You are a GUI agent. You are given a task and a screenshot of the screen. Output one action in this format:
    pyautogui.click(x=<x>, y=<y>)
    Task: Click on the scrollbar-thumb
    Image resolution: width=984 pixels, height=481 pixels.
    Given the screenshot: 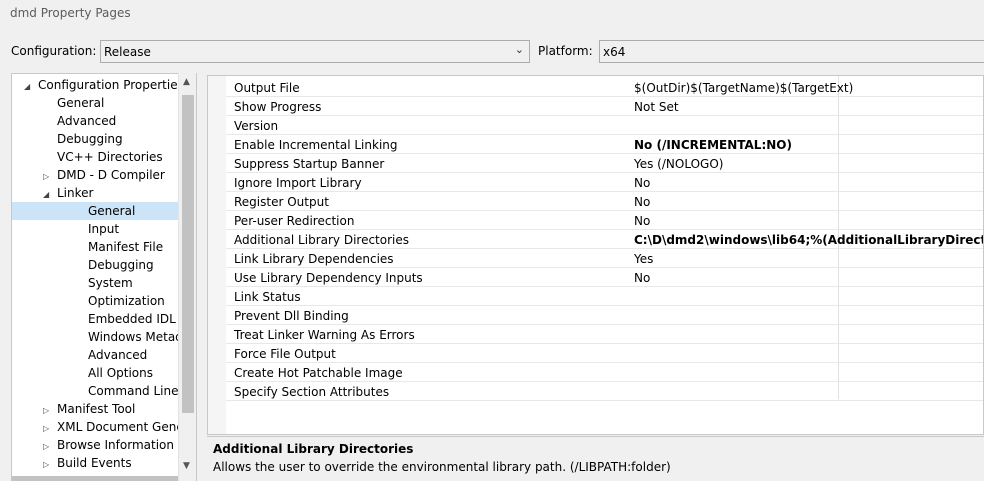 What is the action you would take?
    pyautogui.click(x=188, y=254)
    